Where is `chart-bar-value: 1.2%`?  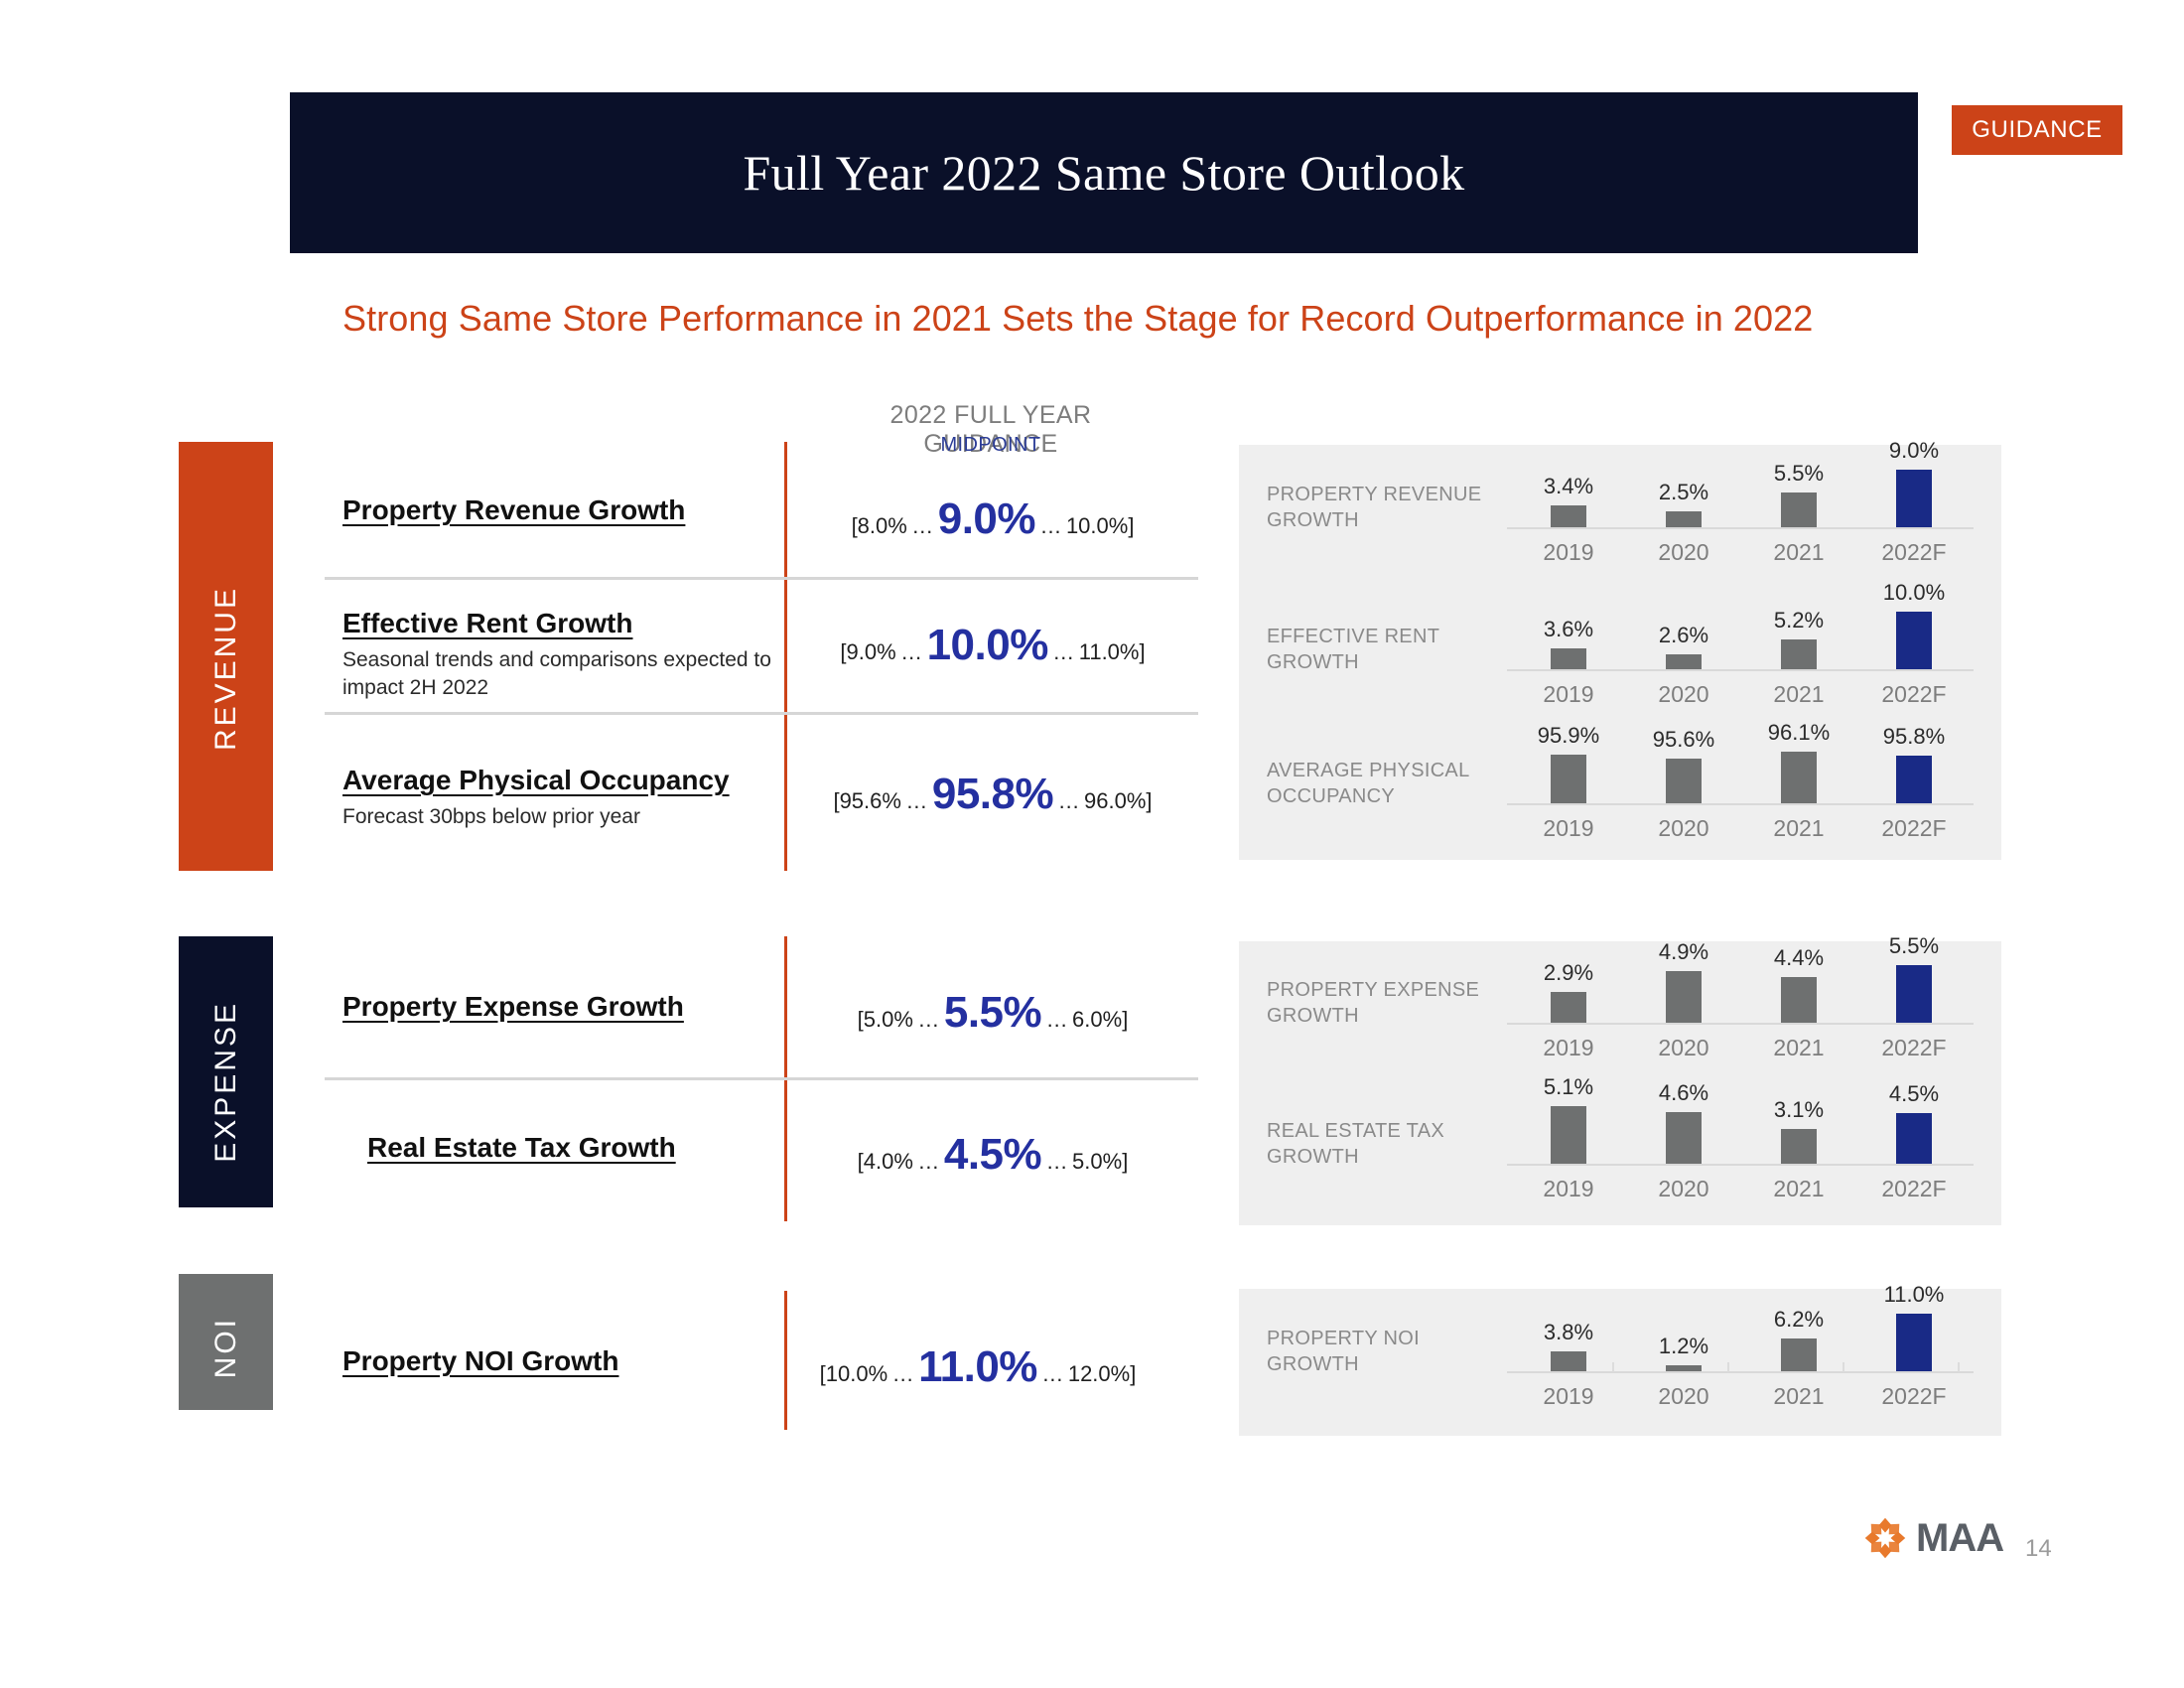
chart-bar-value: 1.2% is located at coordinates (1683, 1346).